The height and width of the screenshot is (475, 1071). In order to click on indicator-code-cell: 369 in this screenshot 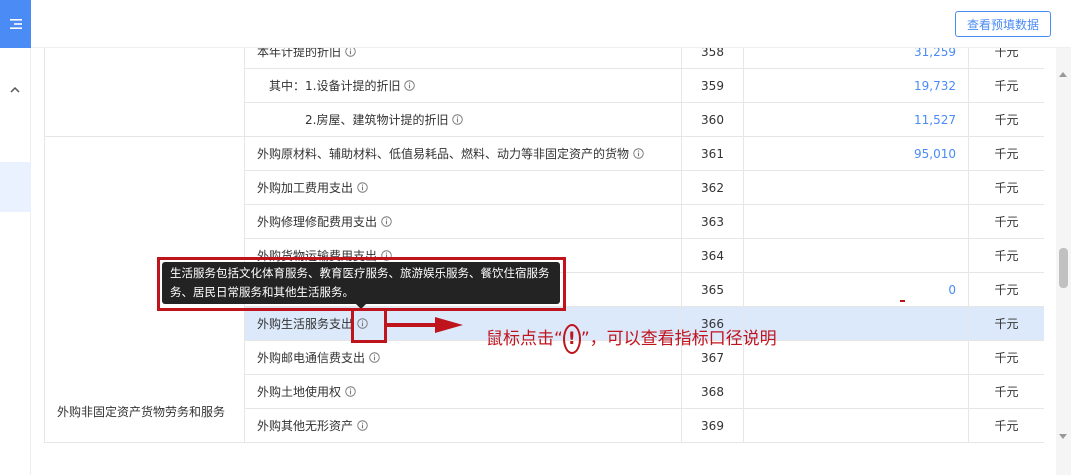, I will do `click(712, 425)`.